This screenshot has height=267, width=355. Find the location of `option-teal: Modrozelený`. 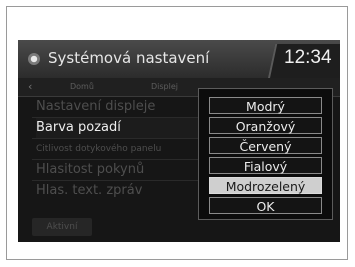

option-teal: Modrozelený is located at coordinates (265, 185).